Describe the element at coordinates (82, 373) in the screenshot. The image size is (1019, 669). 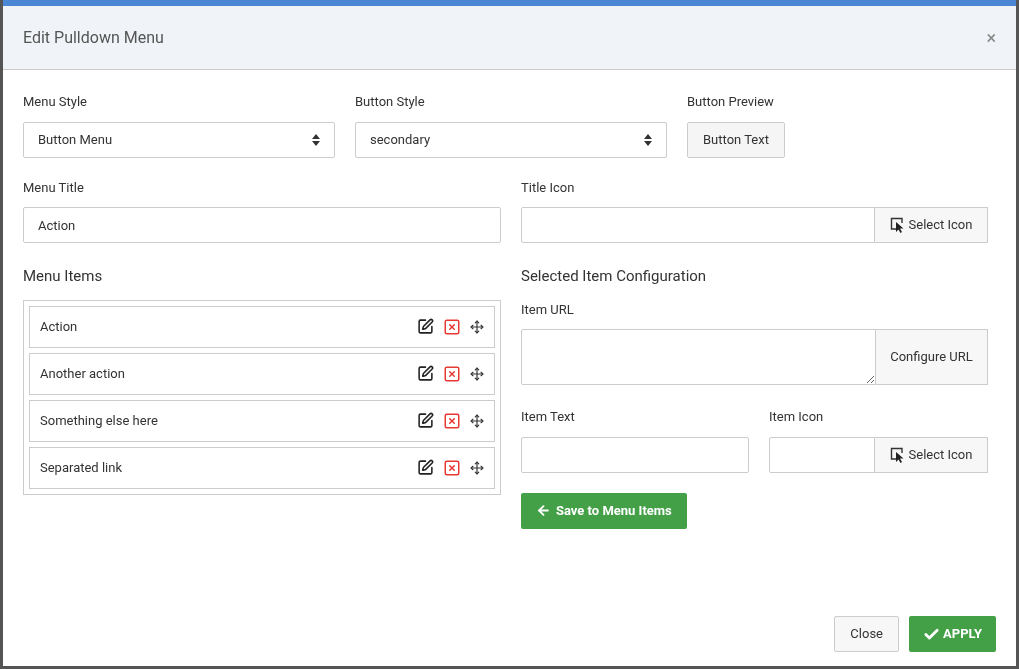
I see `menu-item-text: Another action` at that location.